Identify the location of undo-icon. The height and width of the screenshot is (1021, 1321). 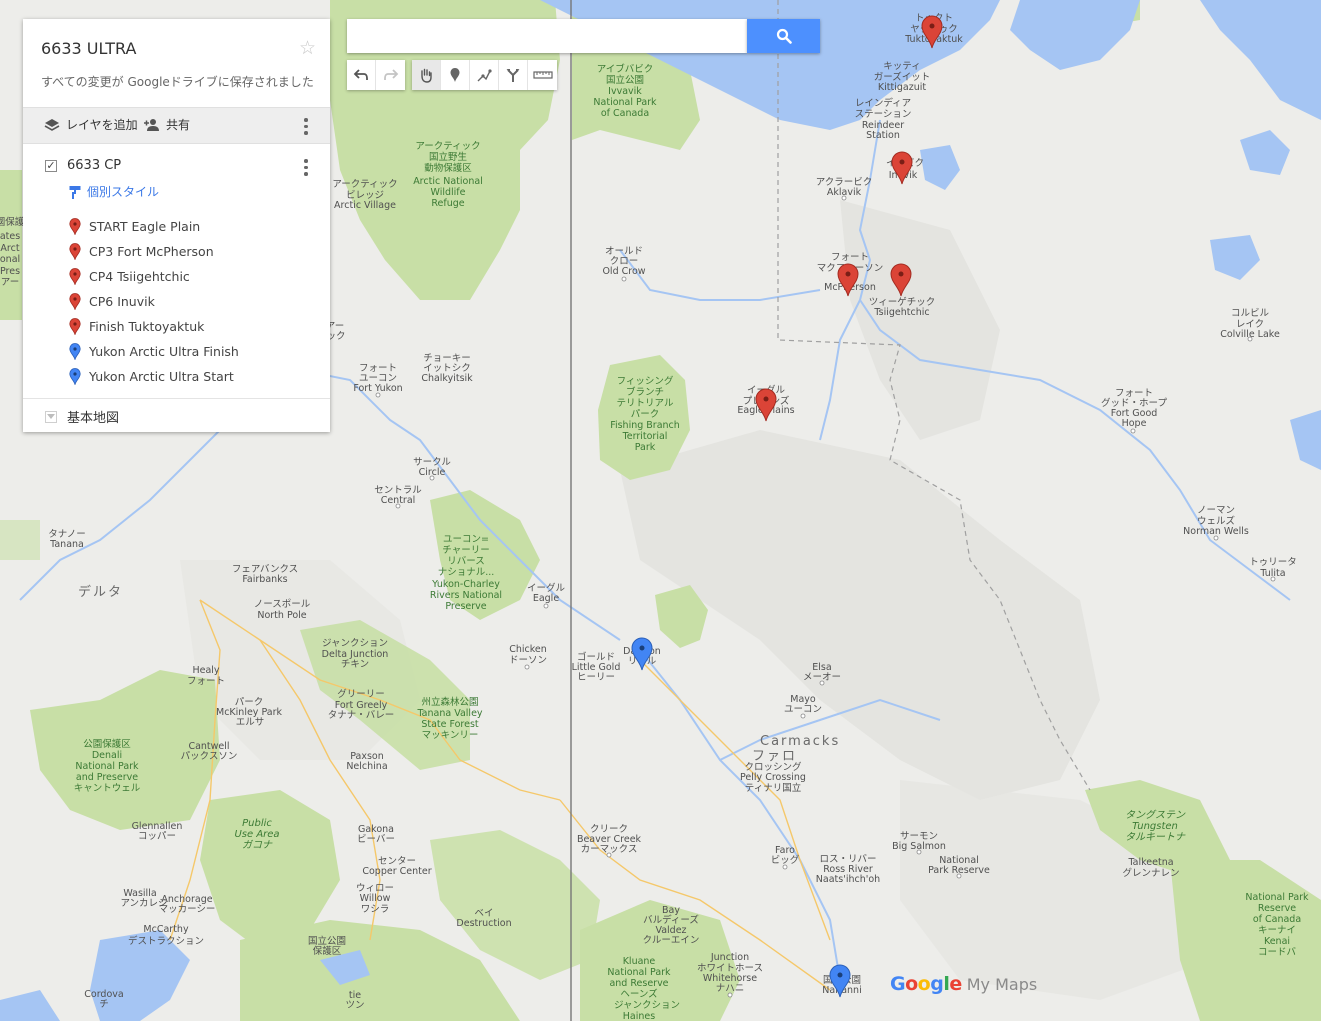
(360, 74).